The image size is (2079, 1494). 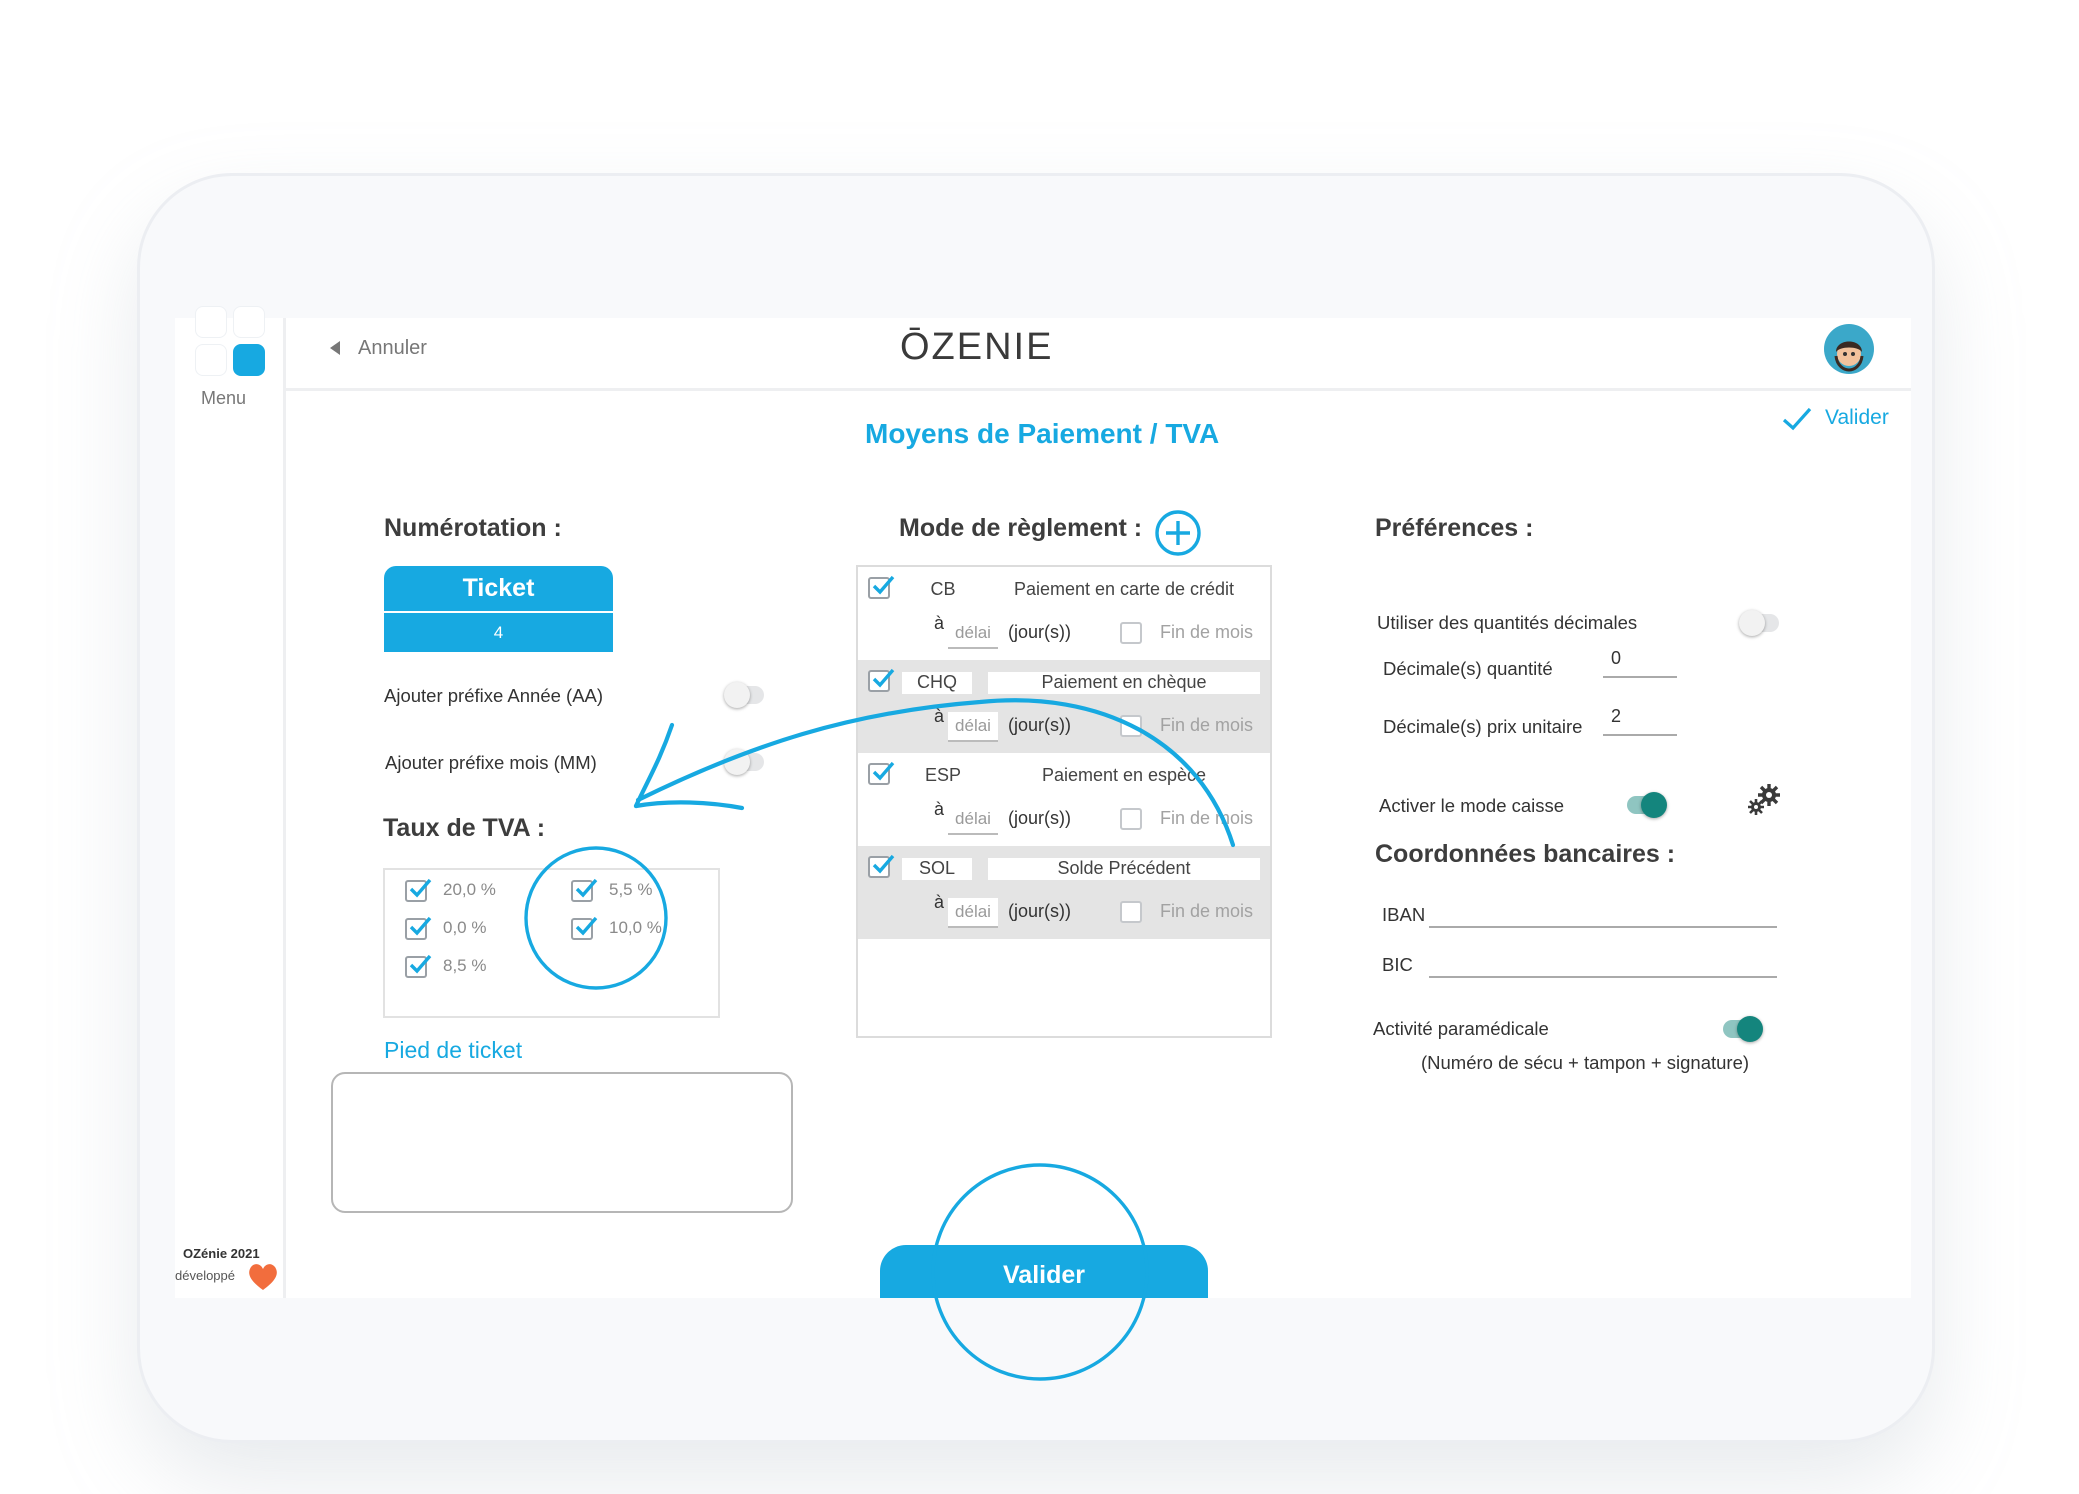 What do you see at coordinates (562, 1142) in the screenshot?
I see `footer-ticket-textarea` at bounding box center [562, 1142].